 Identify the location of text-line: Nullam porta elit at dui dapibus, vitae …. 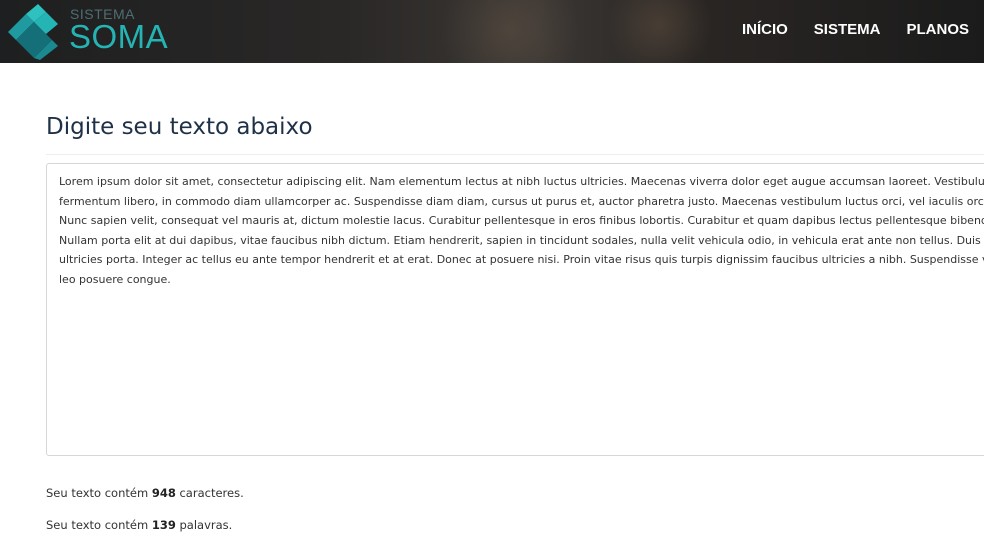
(521, 240).